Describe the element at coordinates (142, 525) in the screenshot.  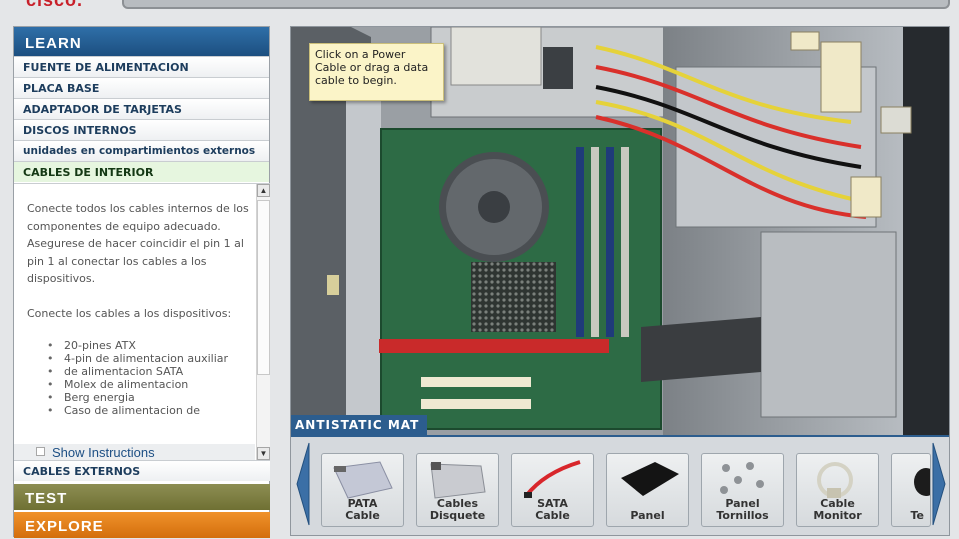
I see `explore-header: EXPLORE` at that location.